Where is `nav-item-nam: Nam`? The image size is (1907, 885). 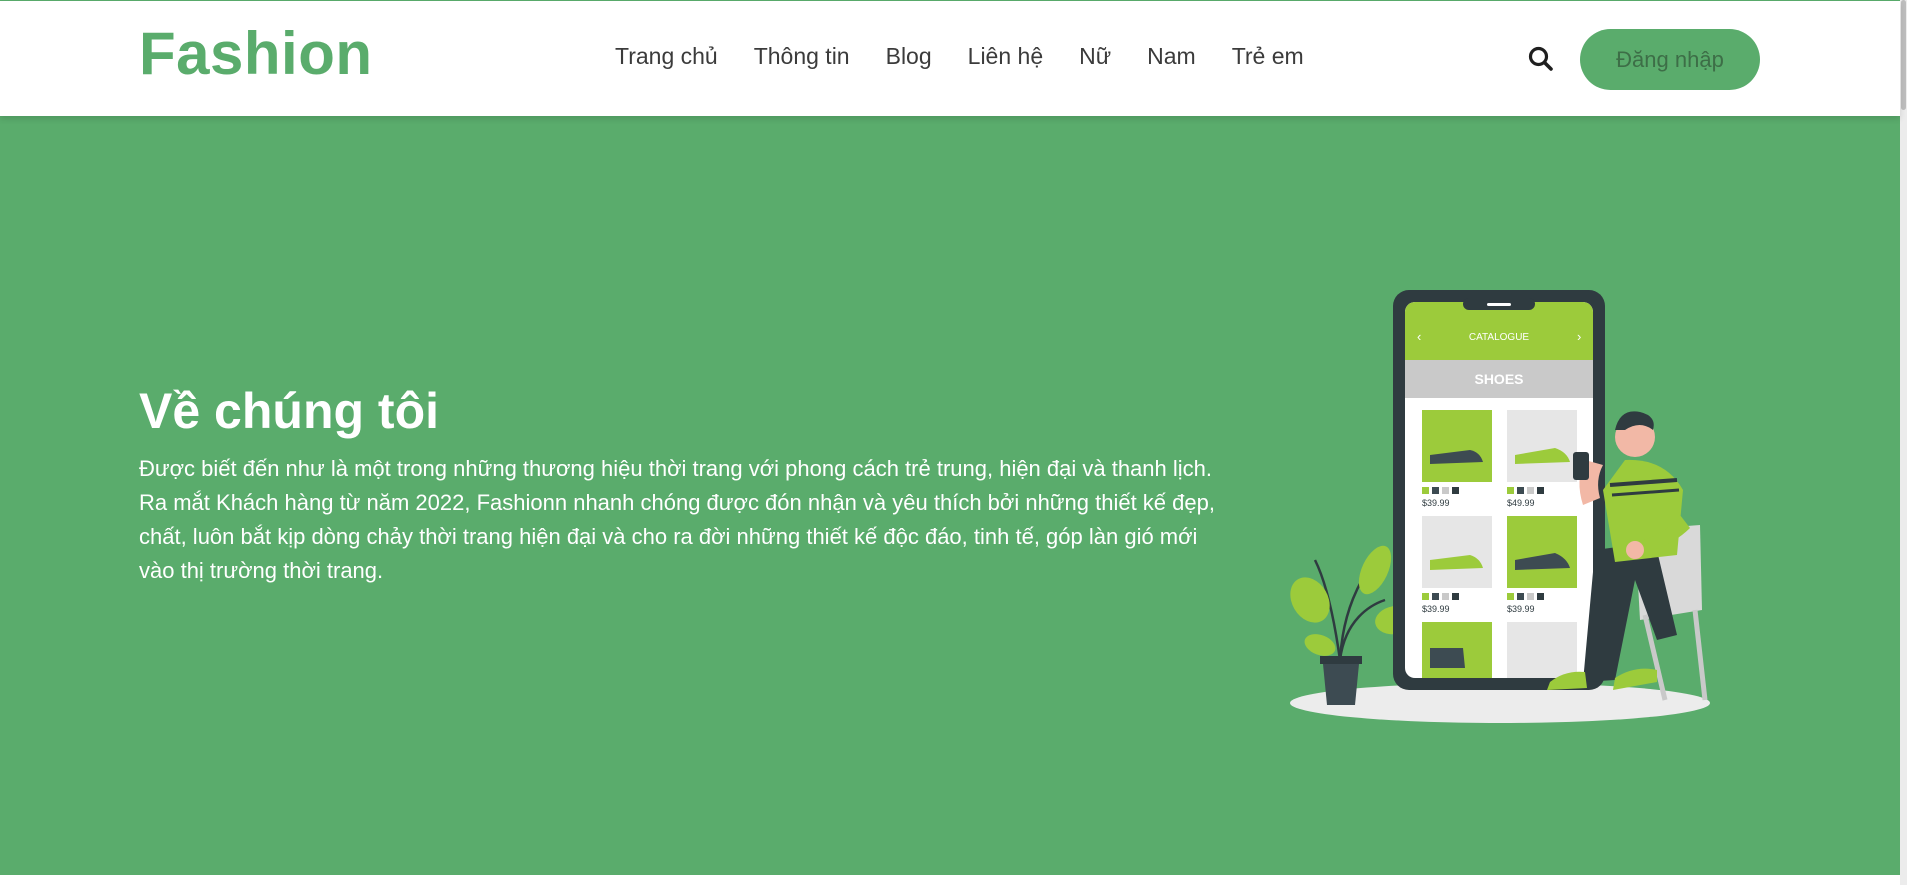 nav-item-nam: Nam is located at coordinates (1171, 56).